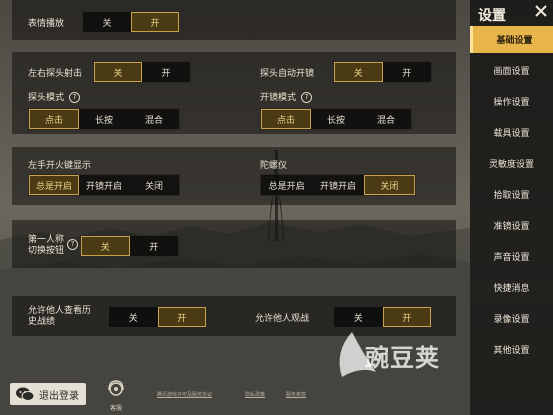 This screenshot has width=553, height=415. Describe the element at coordinates (25, 394) in the screenshot. I see `wechat-icon` at that location.